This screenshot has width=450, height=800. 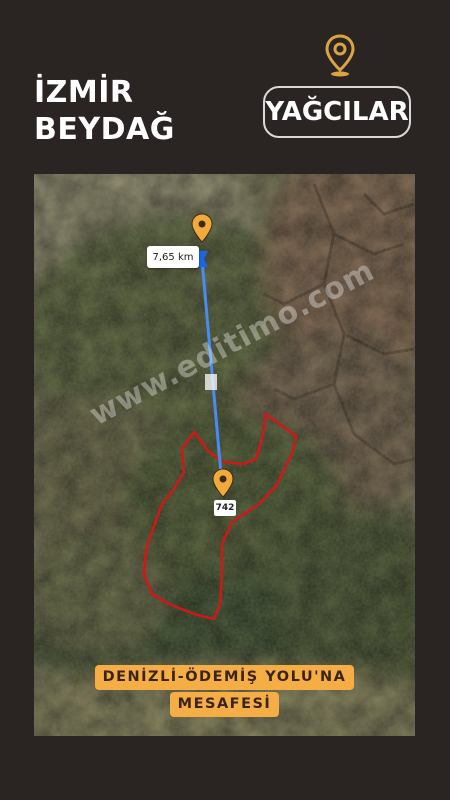 What do you see at coordinates (104, 111) in the screenshot?
I see `page-title: İZMİR BEYDAĞ` at bounding box center [104, 111].